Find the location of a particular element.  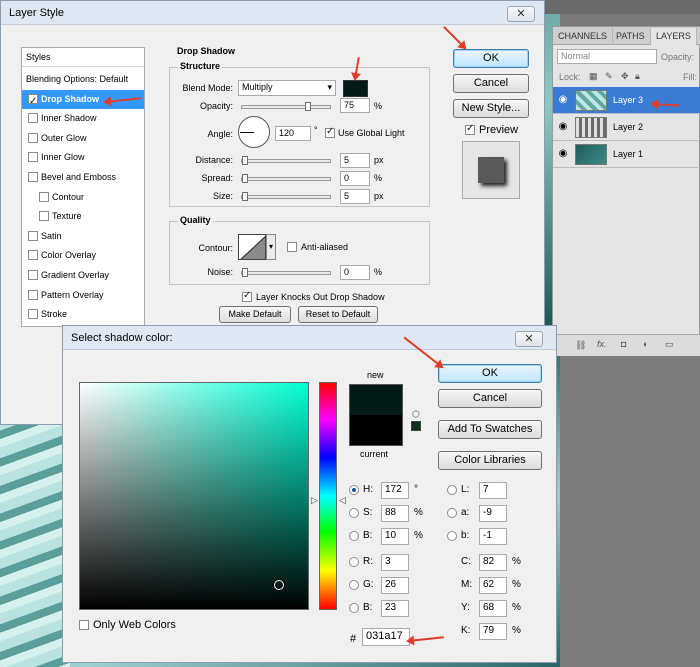

color-field-input: 88 is located at coordinates (395, 513).